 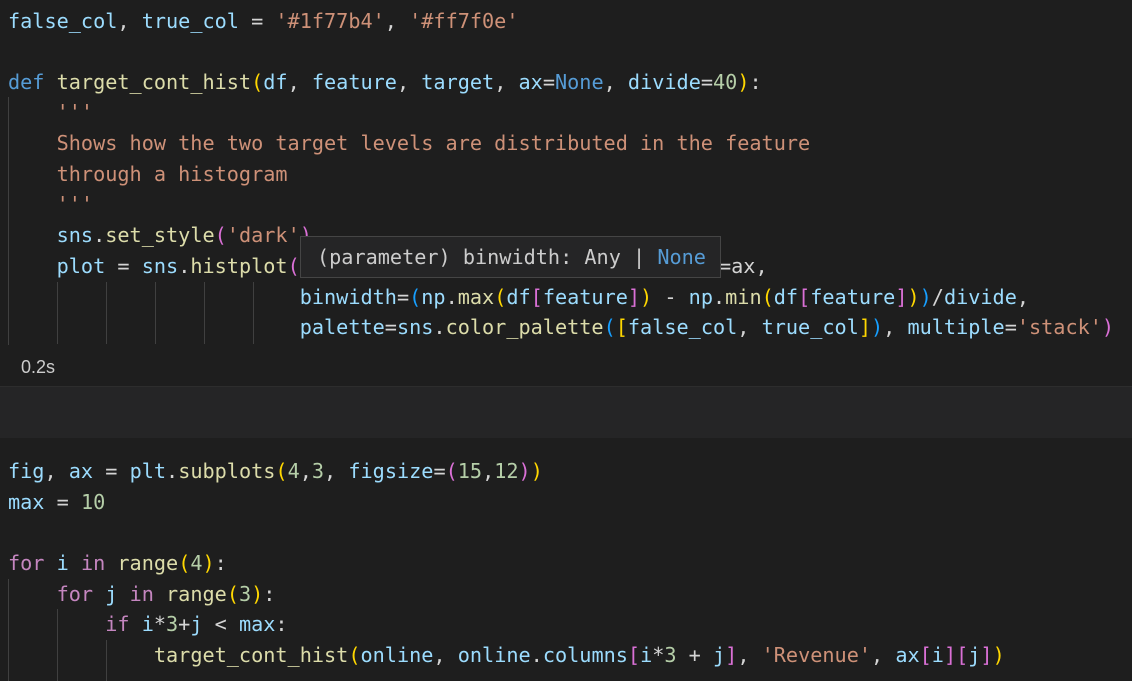 What do you see at coordinates (154, 266) in the screenshot?
I see `code-line-9: plot = sns.histplot(` at bounding box center [154, 266].